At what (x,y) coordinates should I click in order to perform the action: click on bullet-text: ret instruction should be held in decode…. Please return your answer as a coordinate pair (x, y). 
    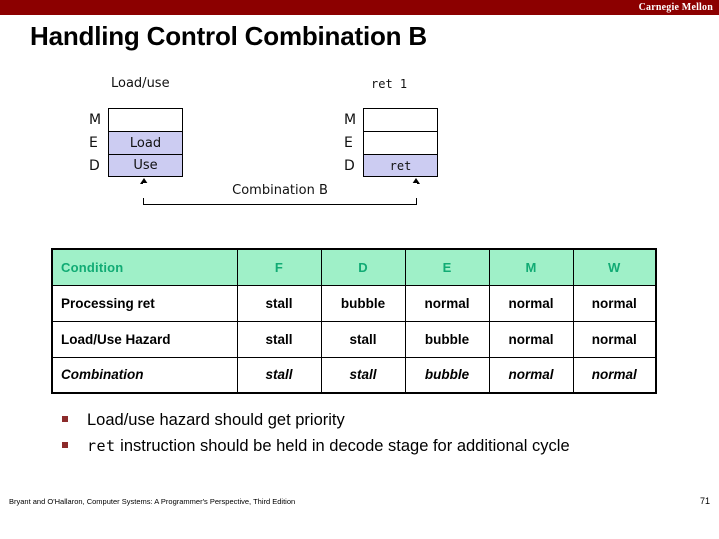
    Looking at the image, I should click on (328, 446).